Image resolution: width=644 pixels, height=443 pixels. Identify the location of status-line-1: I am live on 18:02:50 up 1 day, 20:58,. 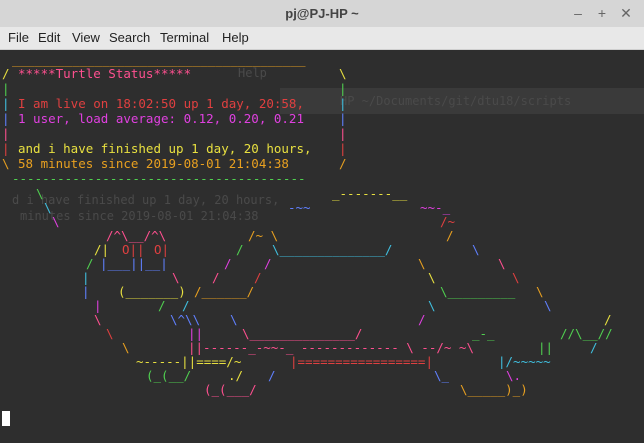
(161, 103).